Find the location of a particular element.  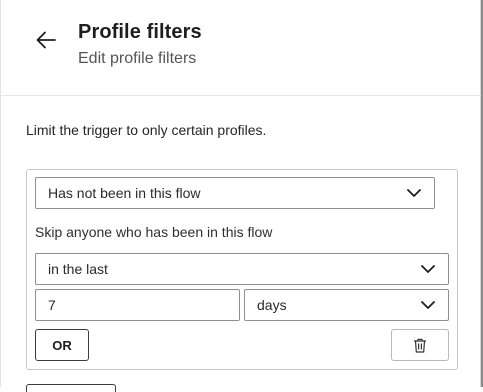

delete-filter-button is located at coordinates (420, 345).